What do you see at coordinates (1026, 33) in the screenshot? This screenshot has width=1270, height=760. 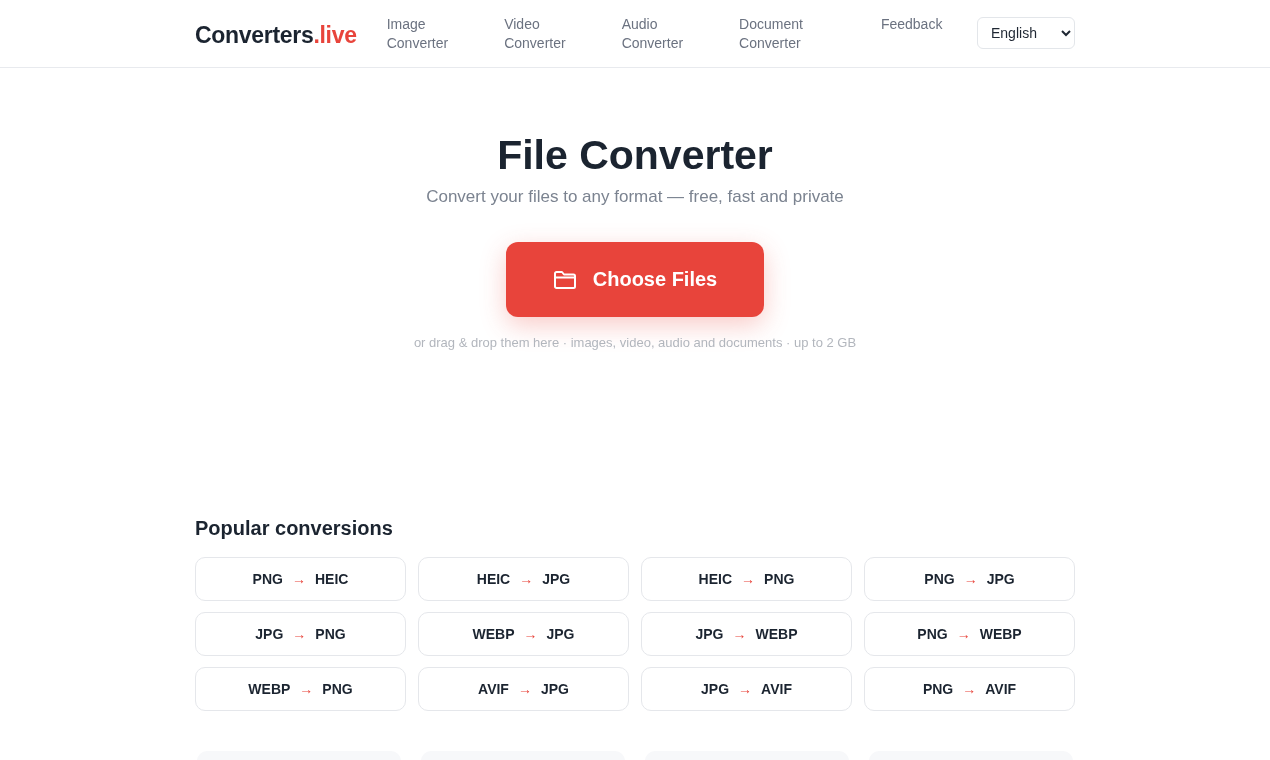 I see `language-select: English` at bounding box center [1026, 33].